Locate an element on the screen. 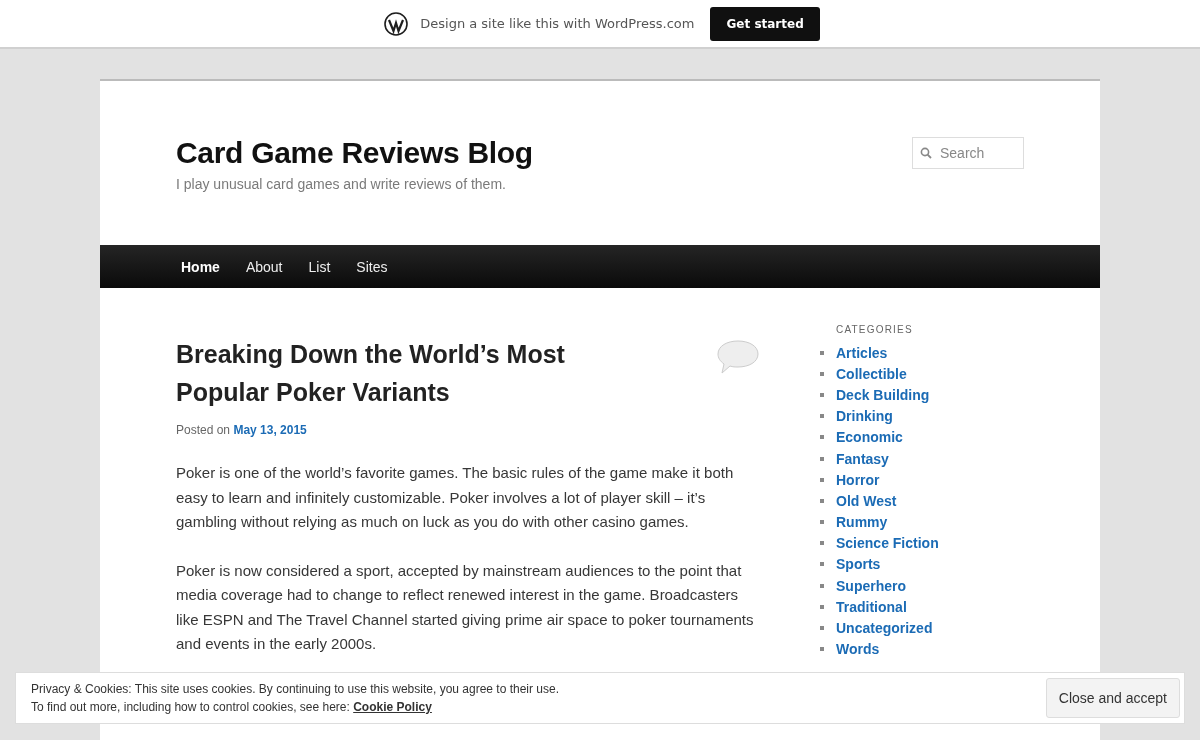  posted-label: Posted on is located at coordinates (203, 430).